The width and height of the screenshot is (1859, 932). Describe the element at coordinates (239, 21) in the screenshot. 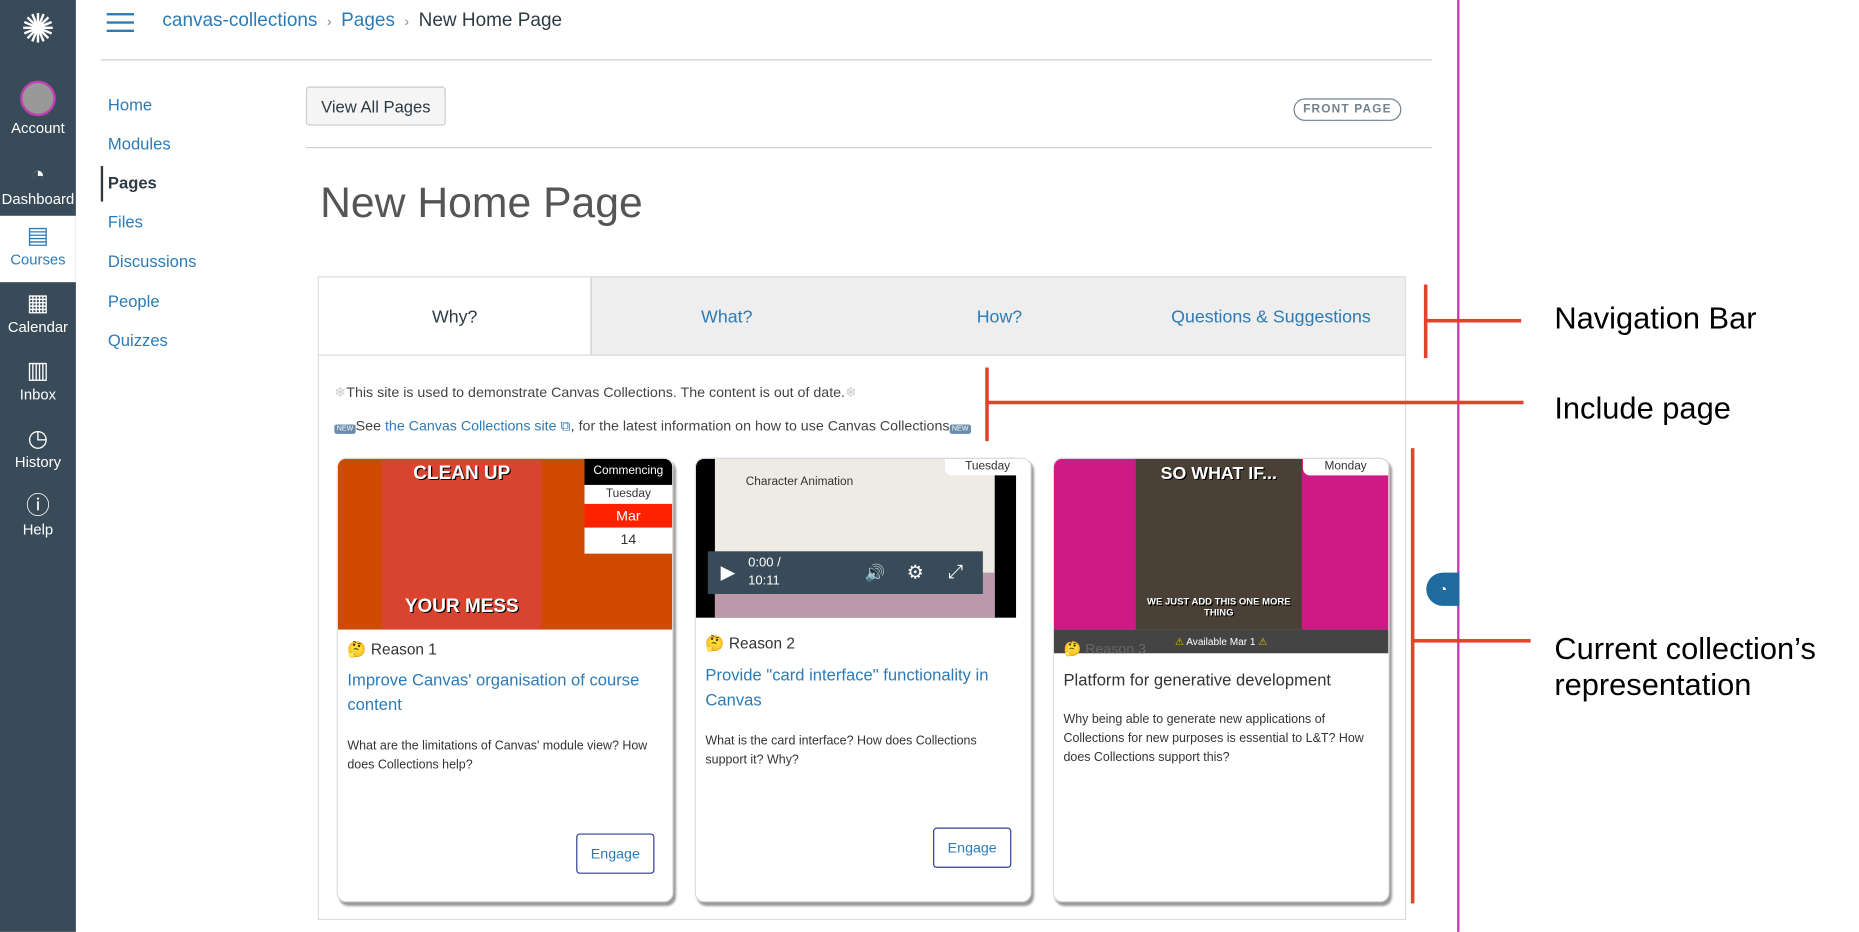

I see `breadcrumb-course: canvas-collections` at that location.